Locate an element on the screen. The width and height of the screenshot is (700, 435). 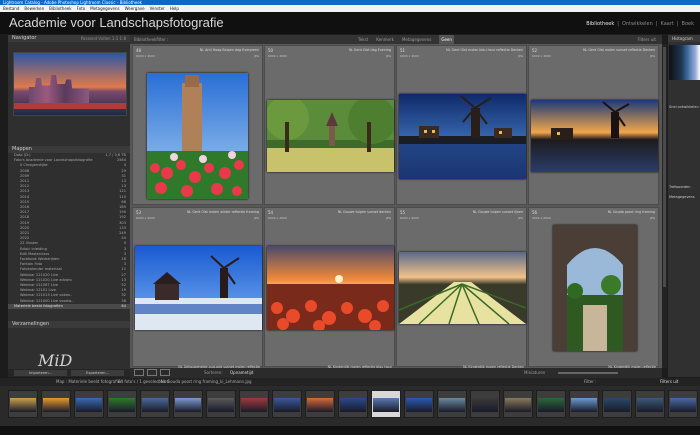
filter-attribute: Kenmerk is located at coordinates (385, 39).